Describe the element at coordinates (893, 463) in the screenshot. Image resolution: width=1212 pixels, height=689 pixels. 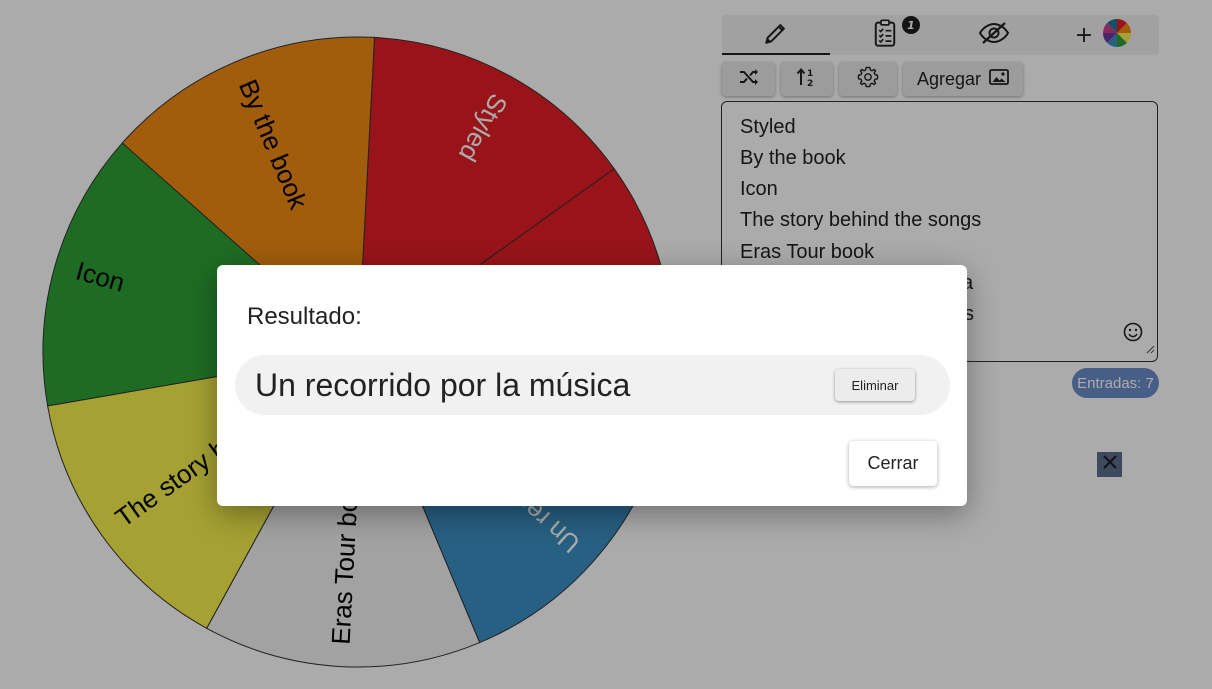
I see `close-dialog-button: Cerrar` at that location.